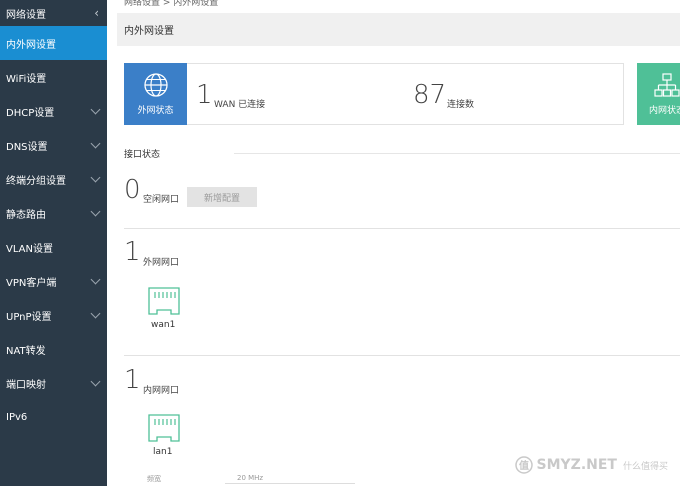 The image size is (680, 486). I want to click on interface-status-title: 接口状态, so click(142, 155).